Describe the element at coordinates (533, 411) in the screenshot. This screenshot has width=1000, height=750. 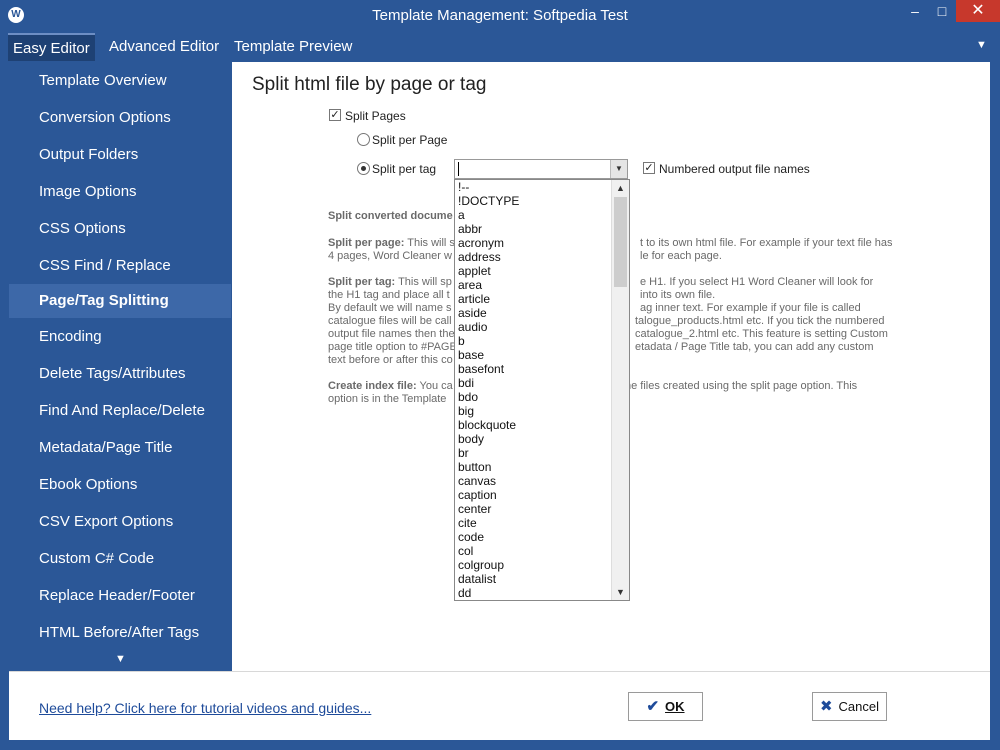
I see `tag-option: big` at that location.